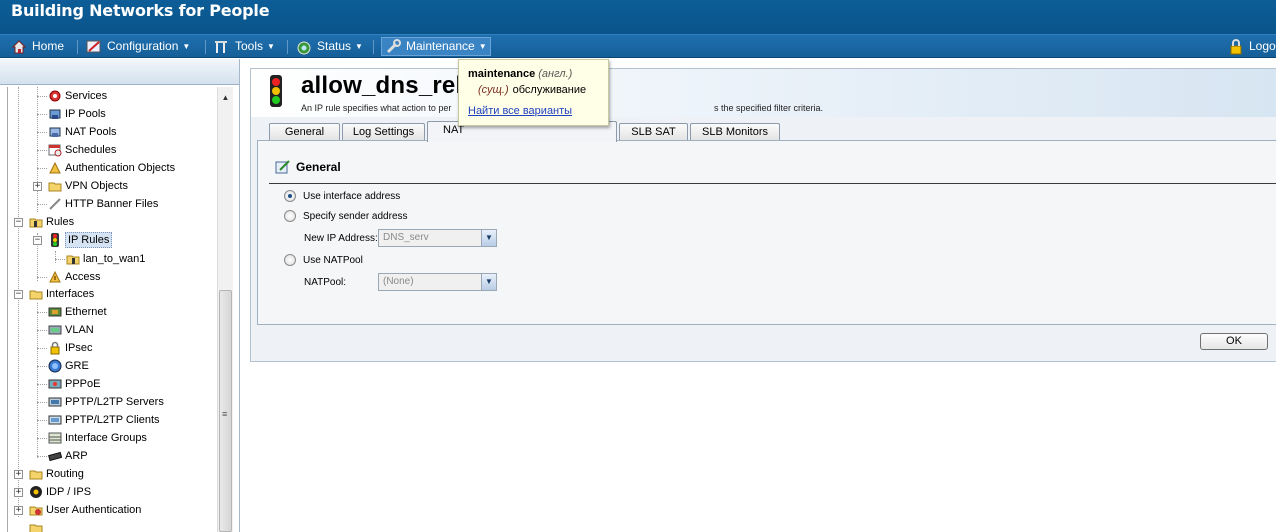  What do you see at coordinates (65, 474) in the screenshot?
I see `tree-item-label: Routing` at bounding box center [65, 474].